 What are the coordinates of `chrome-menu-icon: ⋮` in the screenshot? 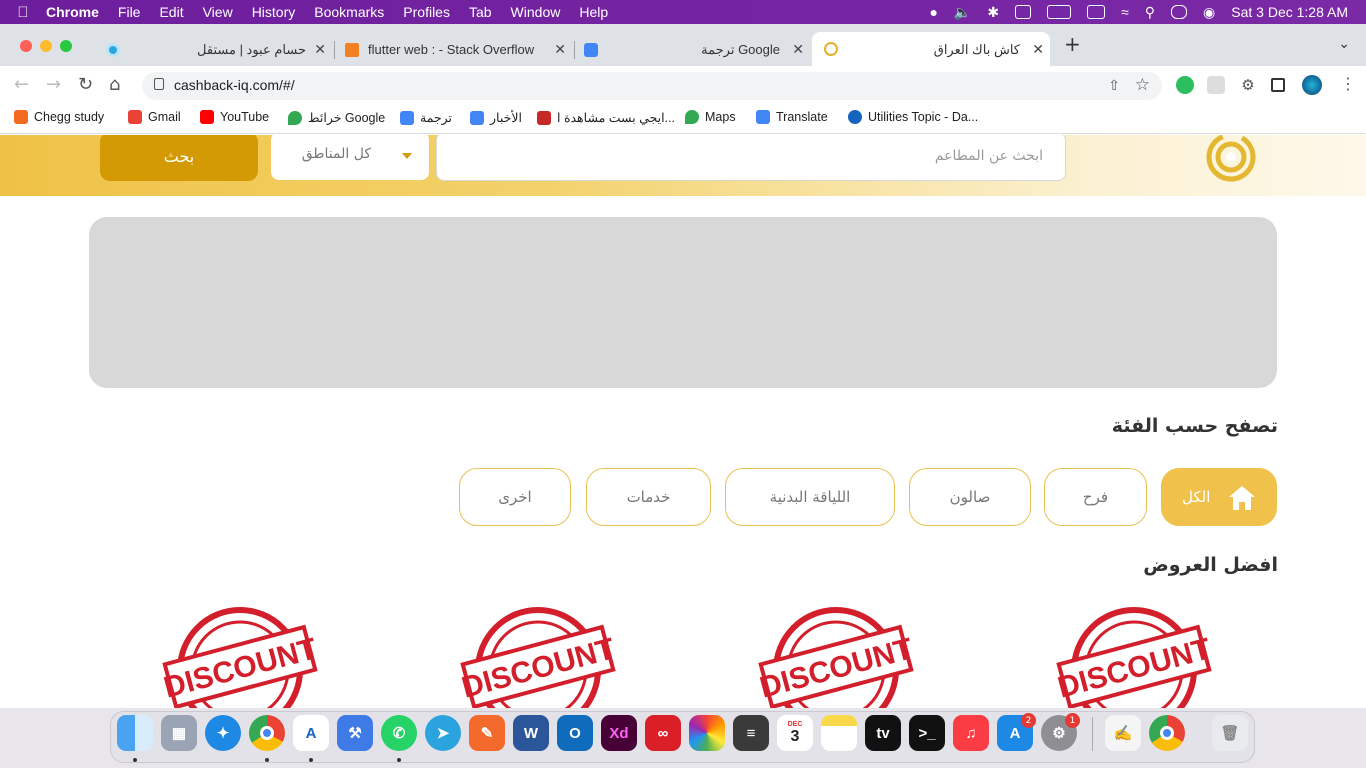 It's located at (1348, 83).